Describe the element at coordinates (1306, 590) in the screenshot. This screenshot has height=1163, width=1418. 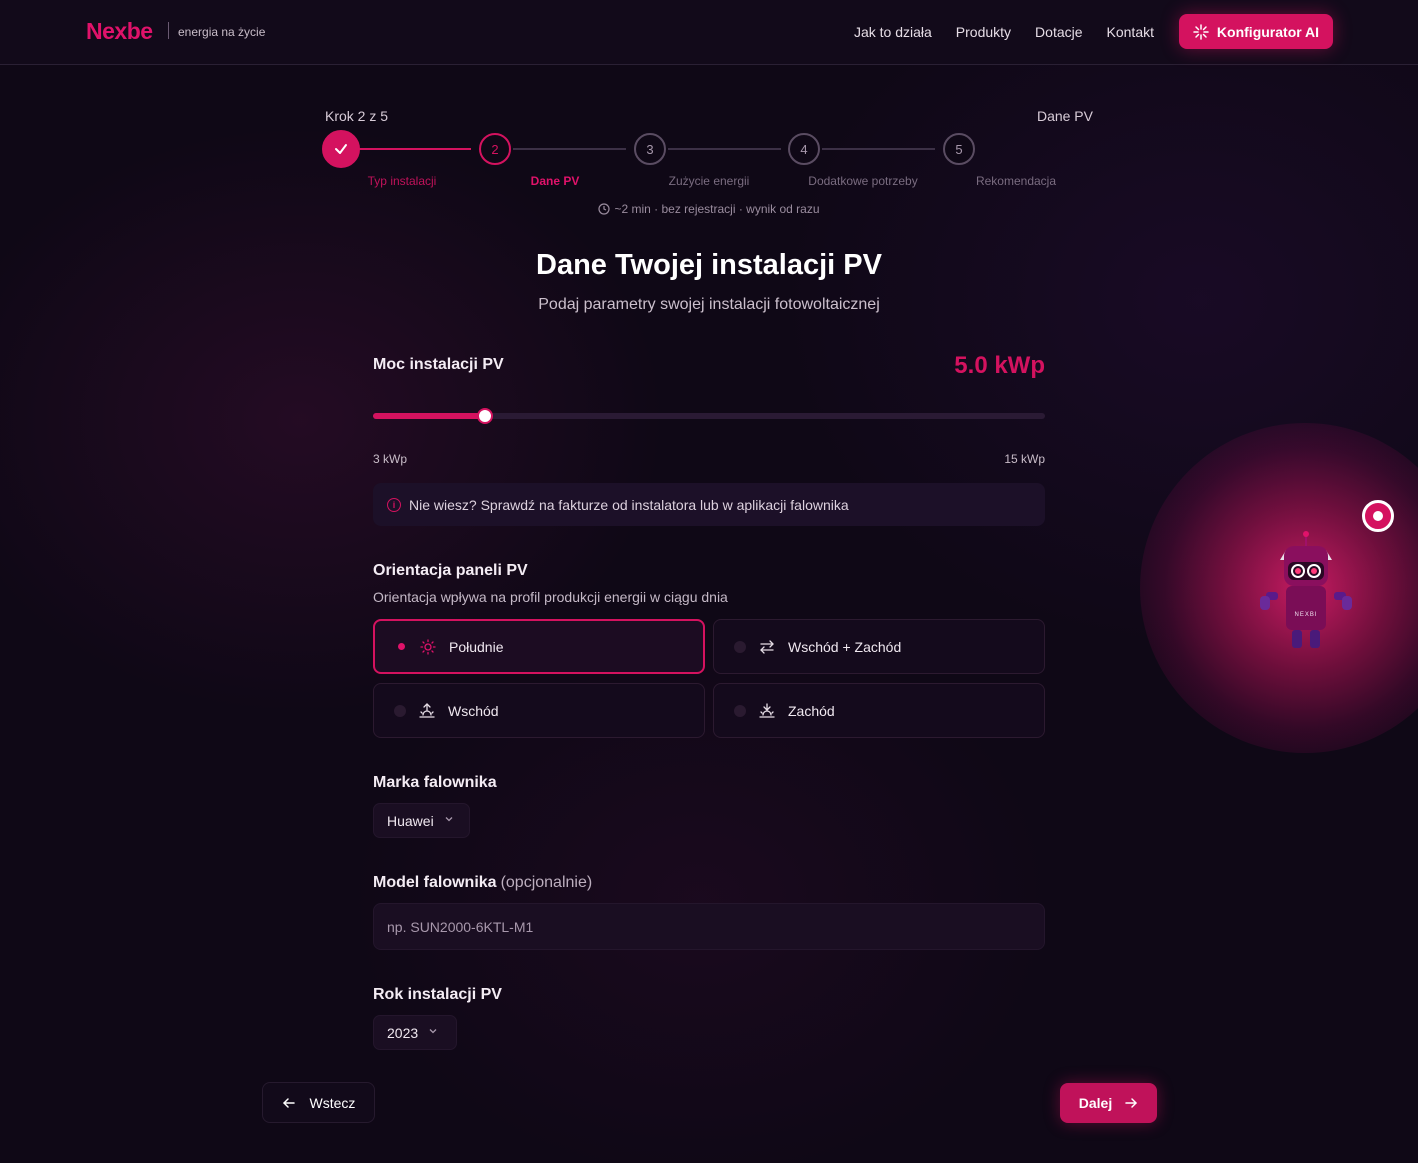
I see `robot-assistant-icon: NEXBI` at that location.